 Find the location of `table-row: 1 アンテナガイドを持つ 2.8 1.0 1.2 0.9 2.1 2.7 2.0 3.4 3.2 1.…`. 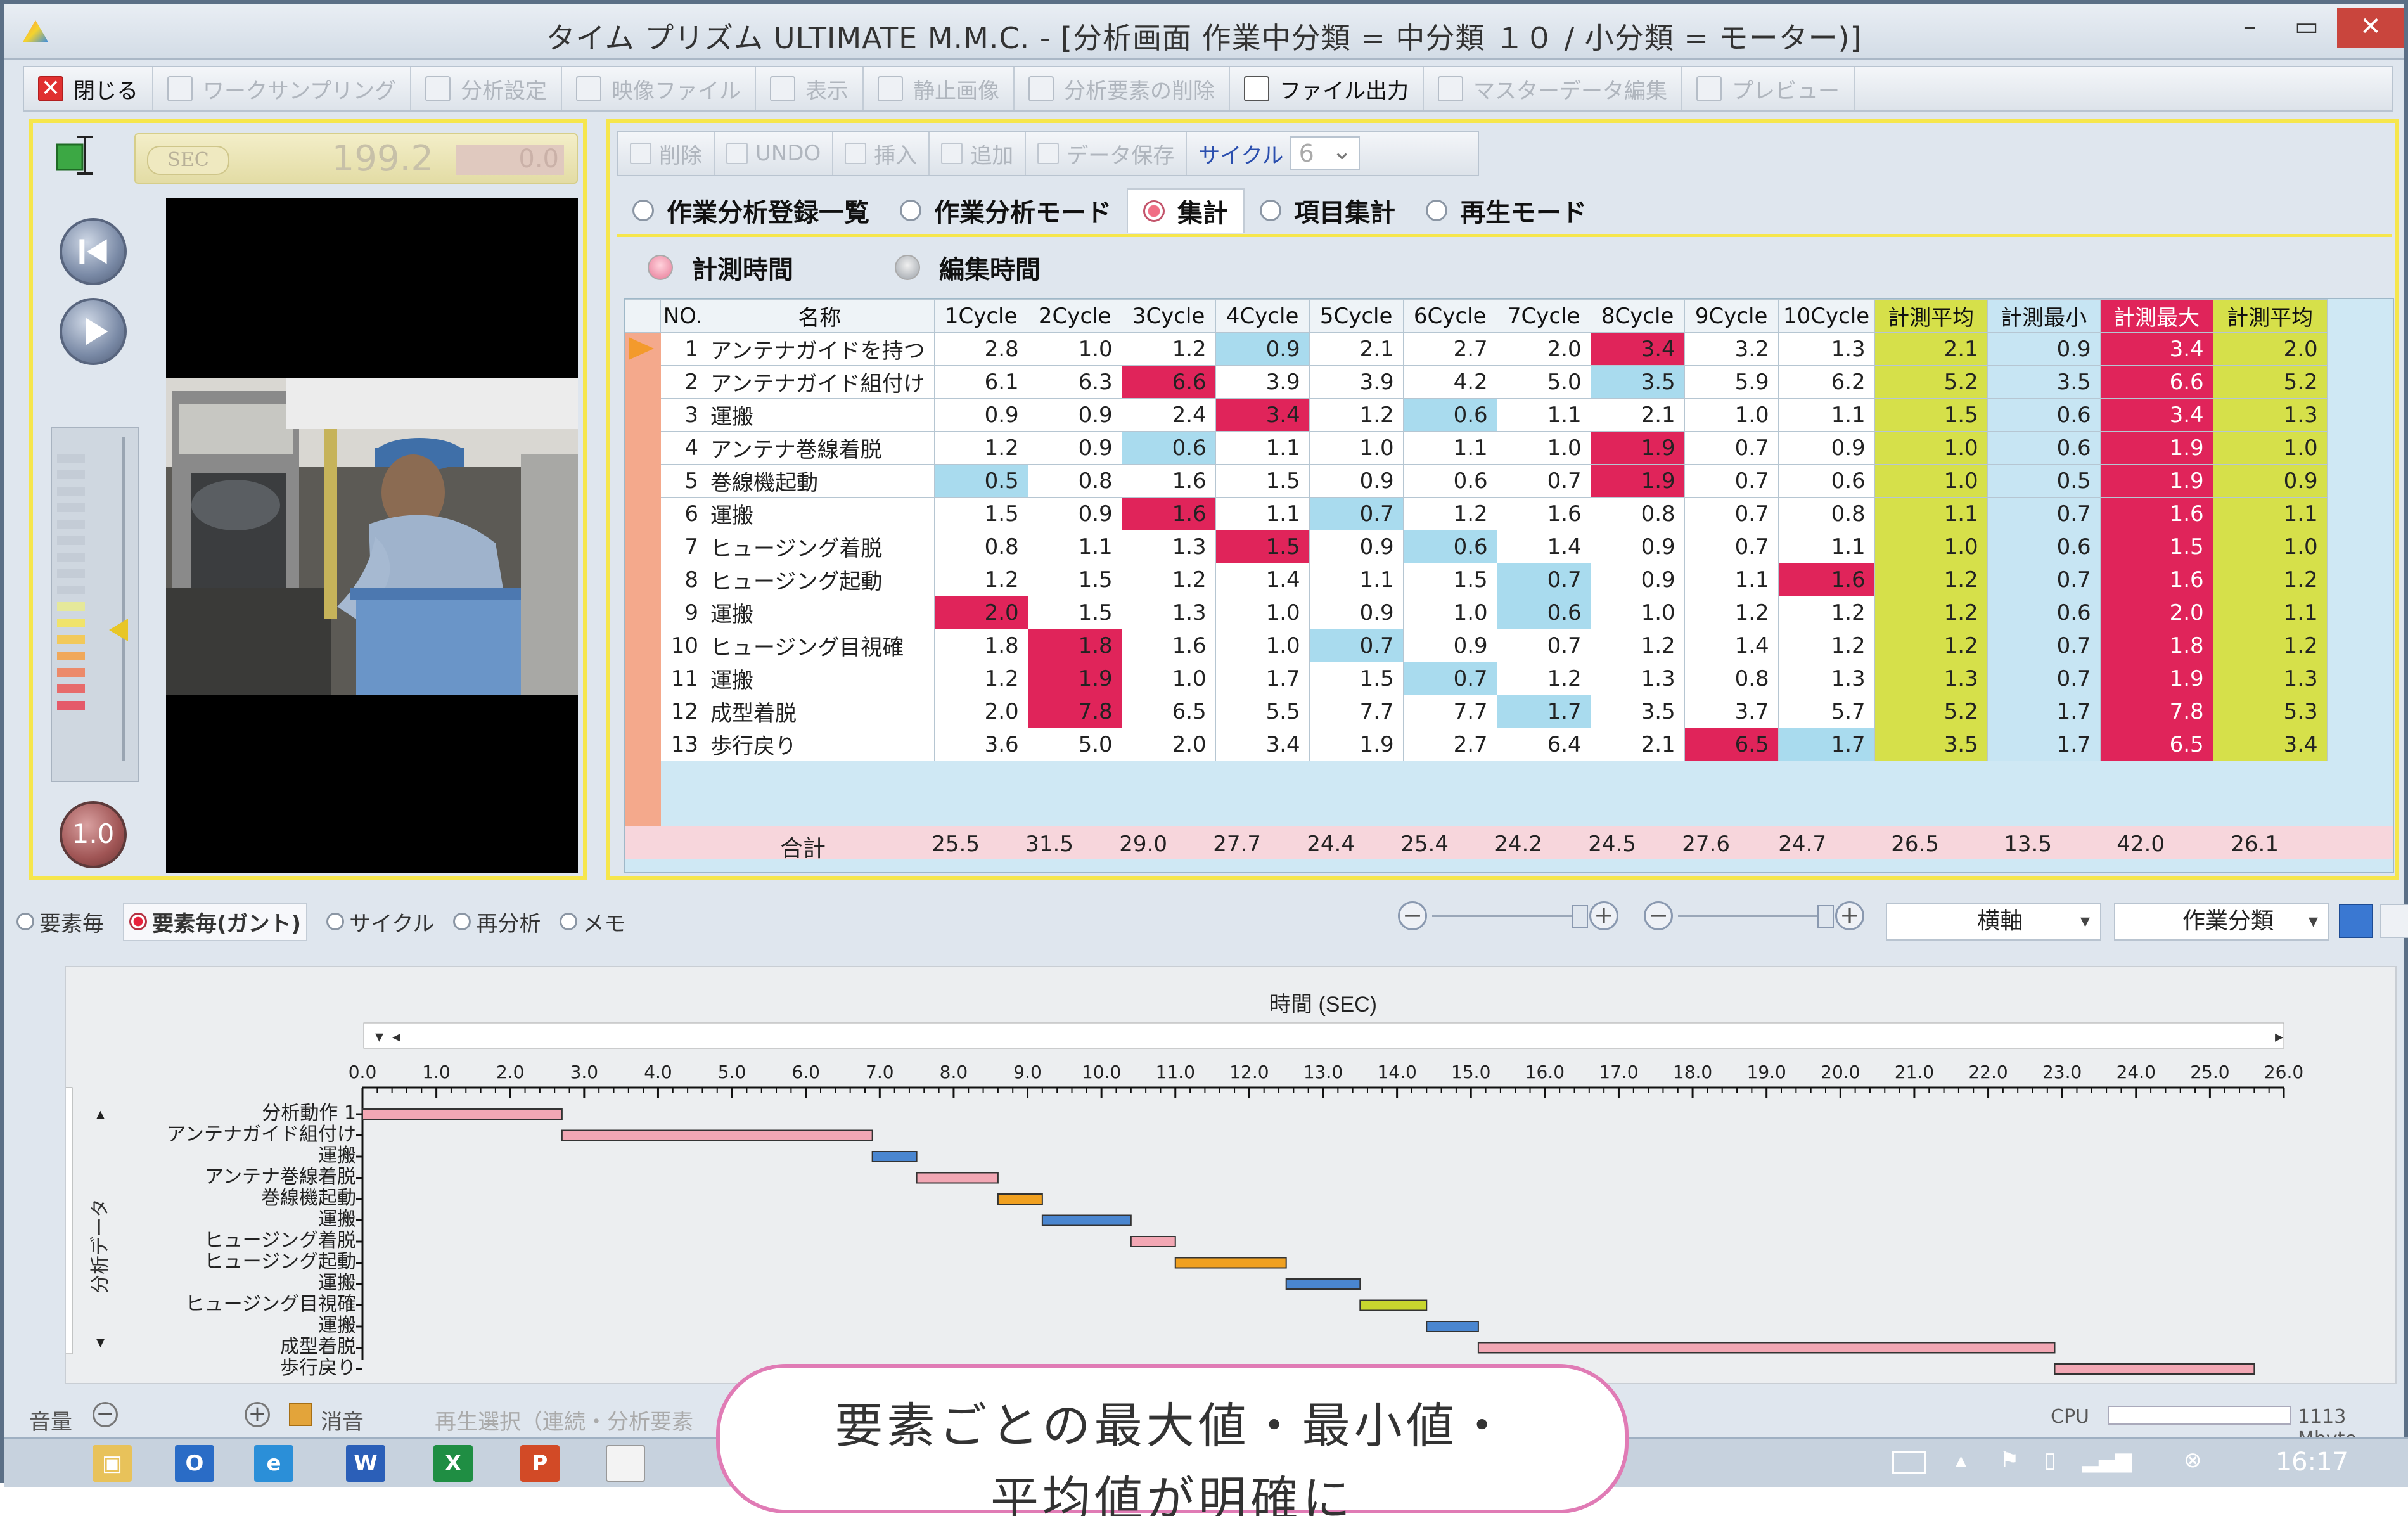

table-row: 1 アンテナガイドを持つ 2.8 1.0 1.2 0.9 2.1 2.7 2.0 3.4 3.2 1.… is located at coordinates (1476, 349).